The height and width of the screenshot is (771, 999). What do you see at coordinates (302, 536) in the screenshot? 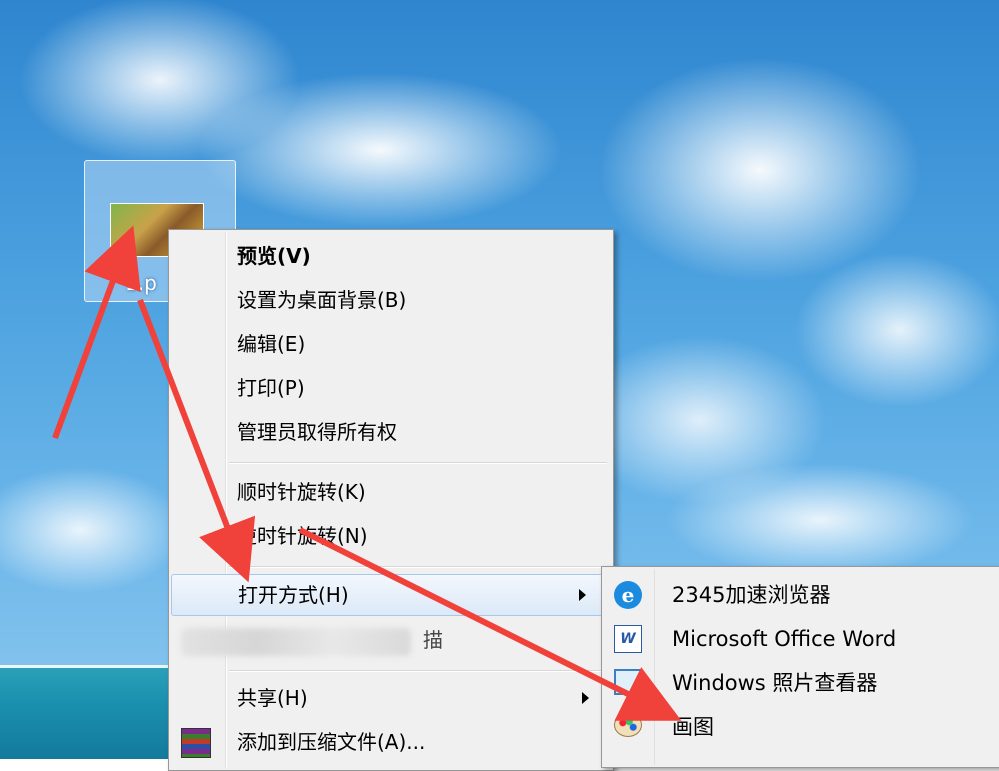
I see `menu-item-label: 逆时针旋转(N)` at bounding box center [302, 536].